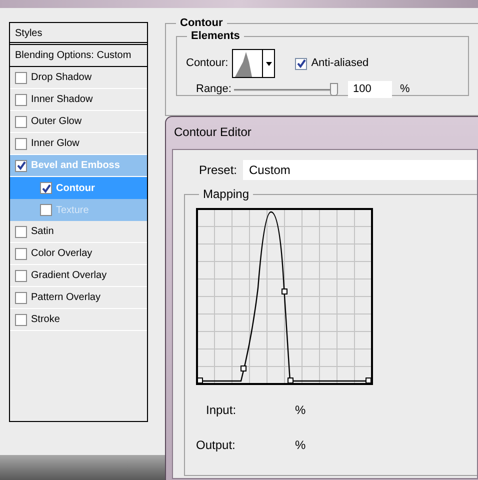  Describe the element at coordinates (78, 232) in the screenshot. I see `style-item: Satin` at that location.